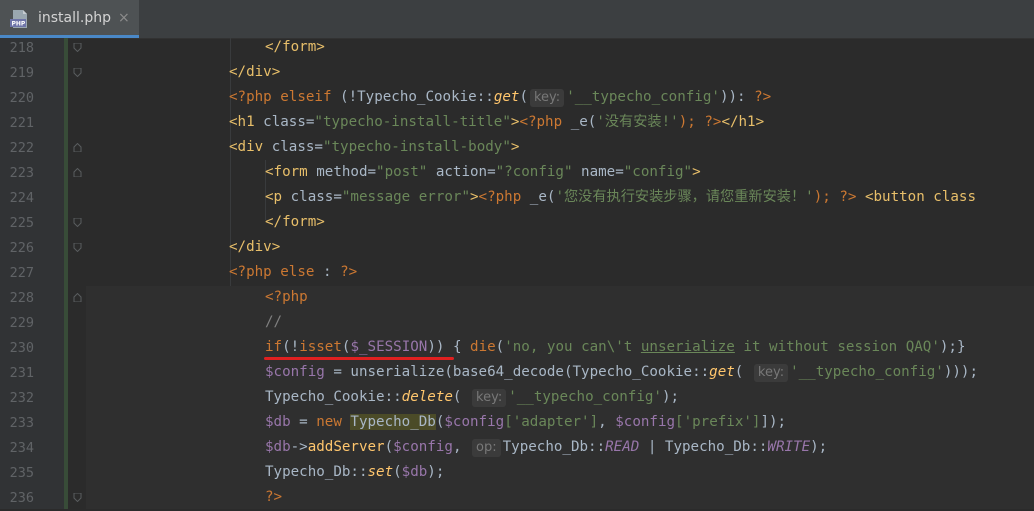 The height and width of the screenshot is (511, 1034). Describe the element at coordinates (21, 348) in the screenshot. I see `line-number: 230` at that location.